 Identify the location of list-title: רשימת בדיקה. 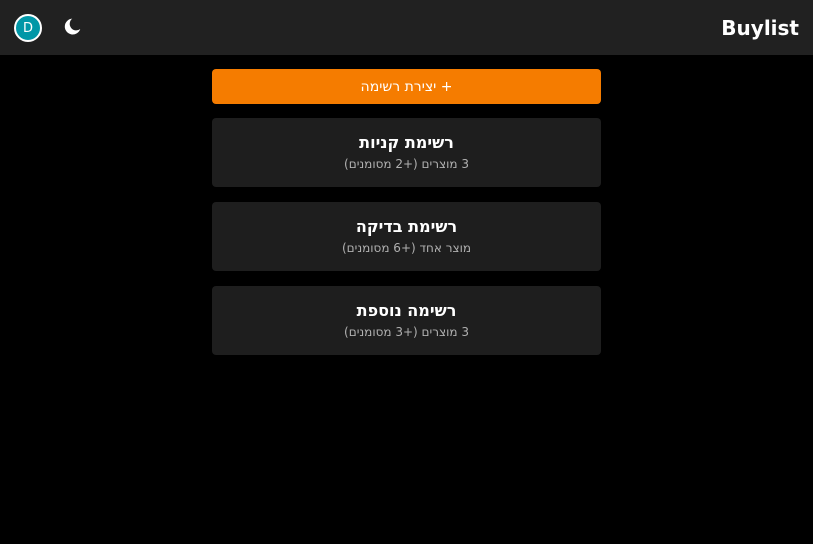
(406, 226).